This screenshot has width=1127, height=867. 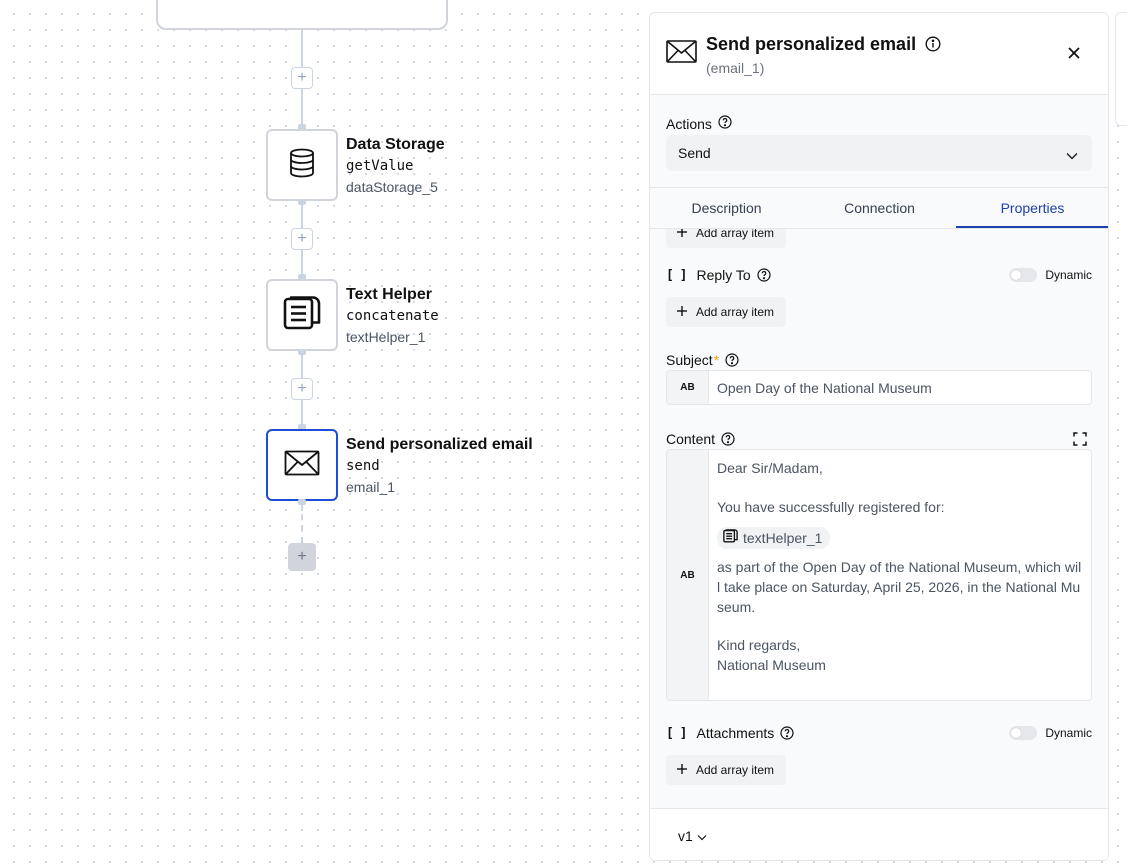 I want to click on node-method: send, so click(x=363, y=466).